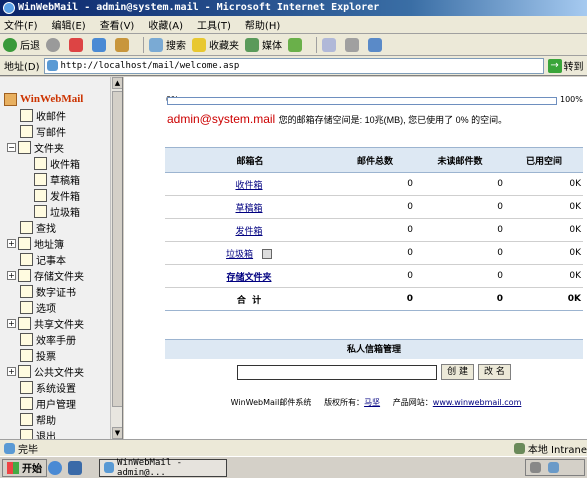 Image resolution: width=587 pixels, height=478 pixels. Describe the element at coordinates (156, 44) in the screenshot. I see `search-icon` at that location.